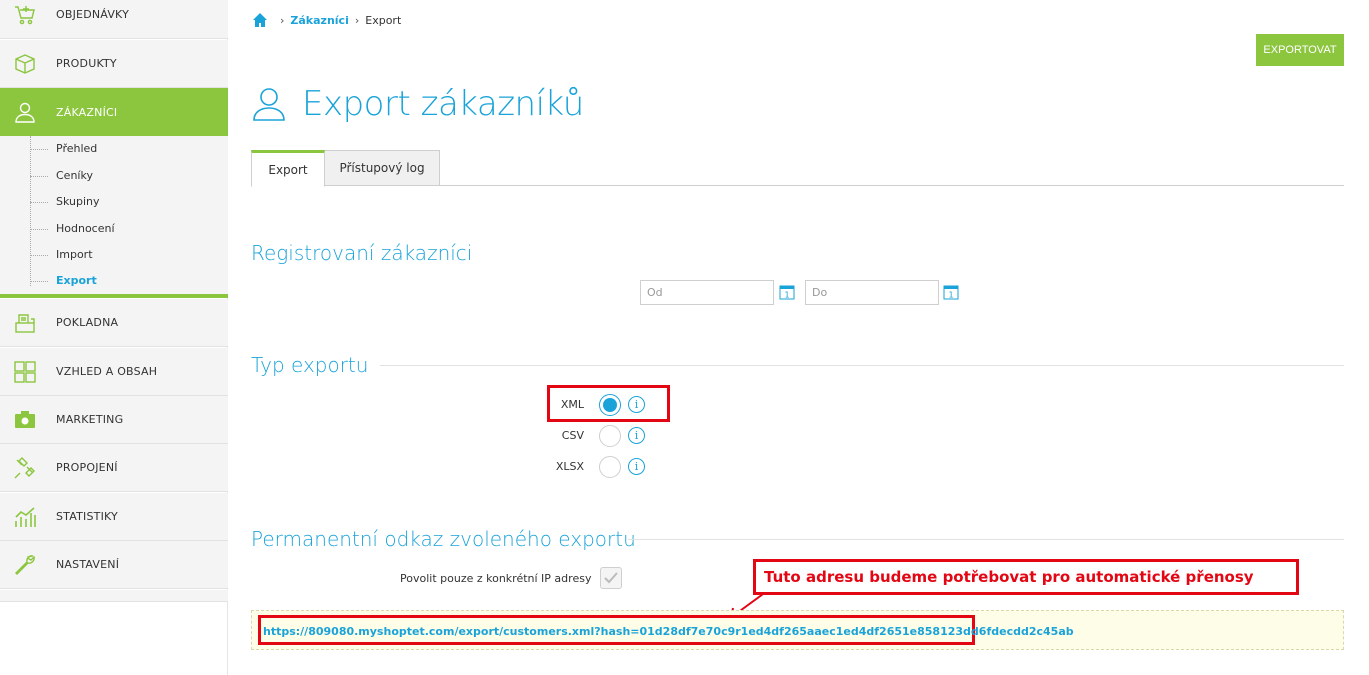  I want to click on submenu-item-overview: Přehled, so click(63, 148).